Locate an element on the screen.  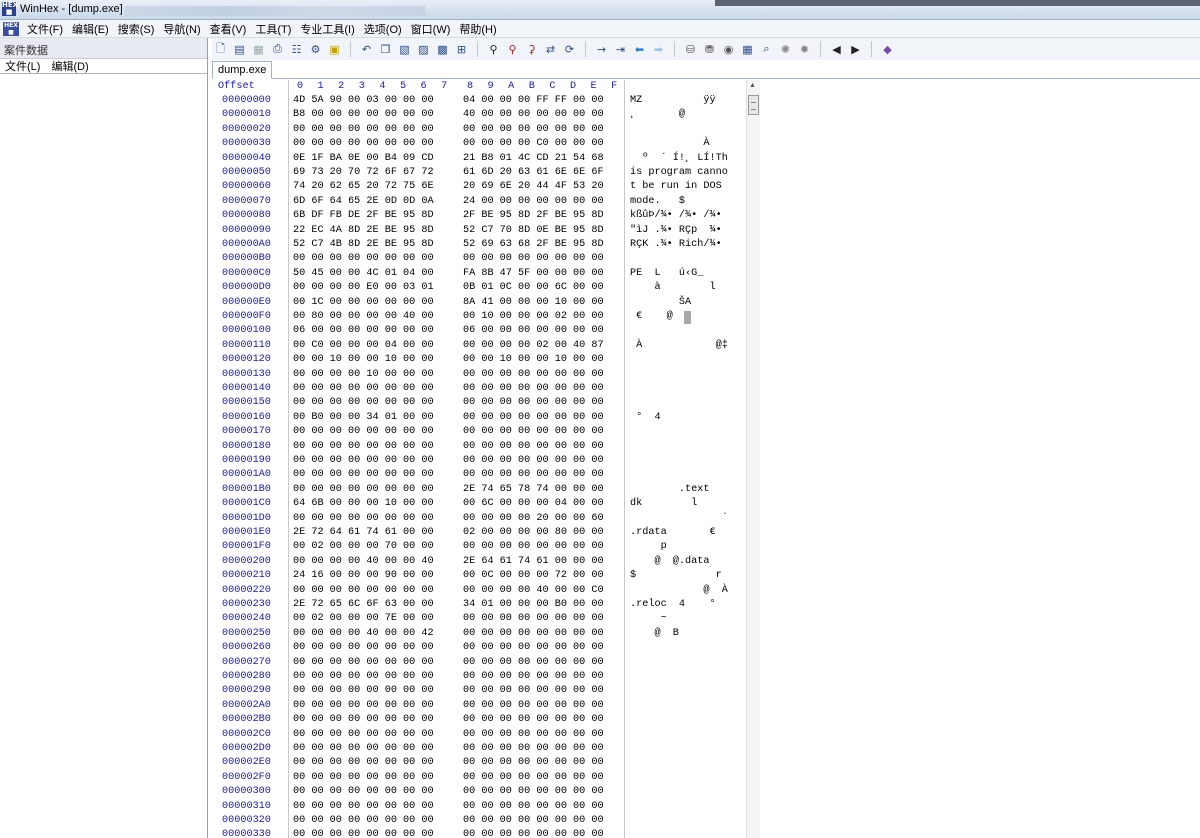
hex-row-offset: 000002A0 is located at coordinates (246, 705).